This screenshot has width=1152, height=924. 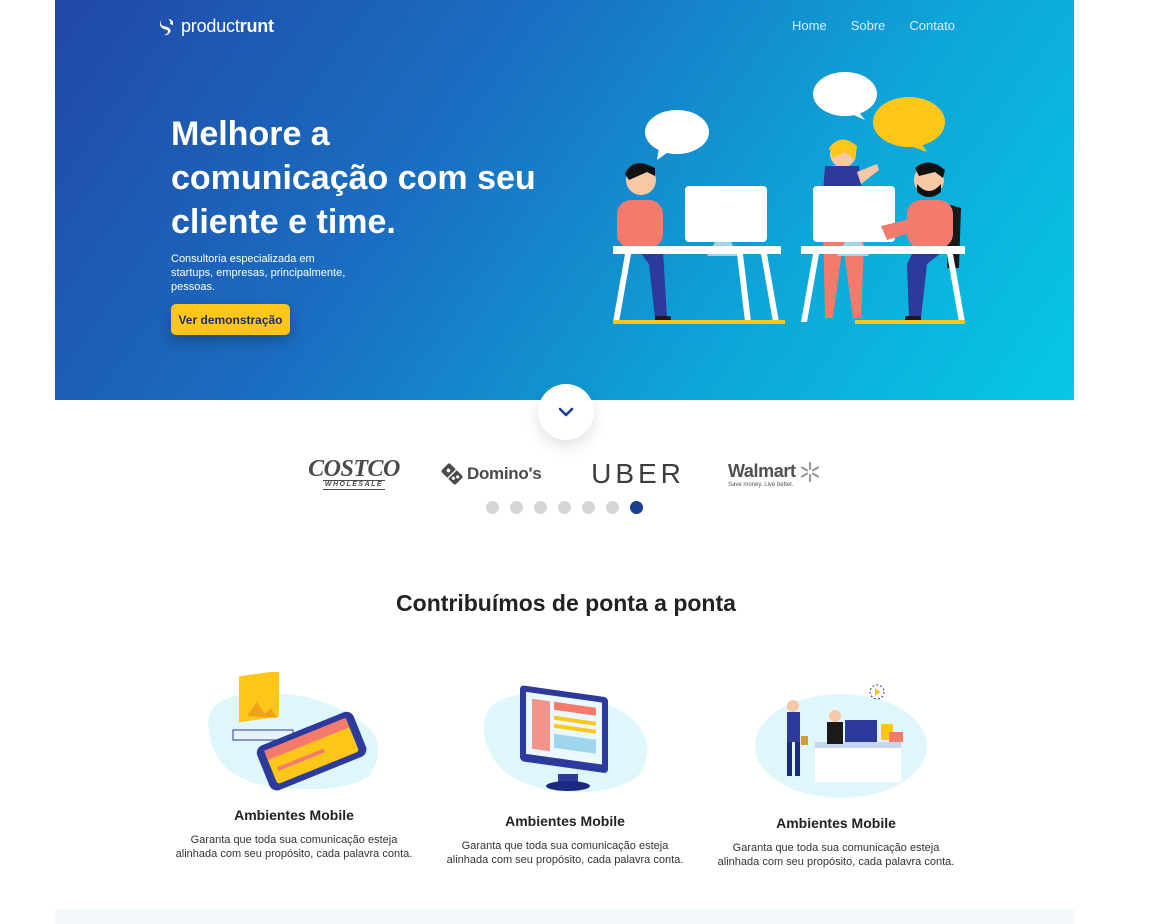 What do you see at coordinates (258, 273) in the screenshot?
I see `hero-subtitle-line: startups, empresas, principalmente,` at bounding box center [258, 273].